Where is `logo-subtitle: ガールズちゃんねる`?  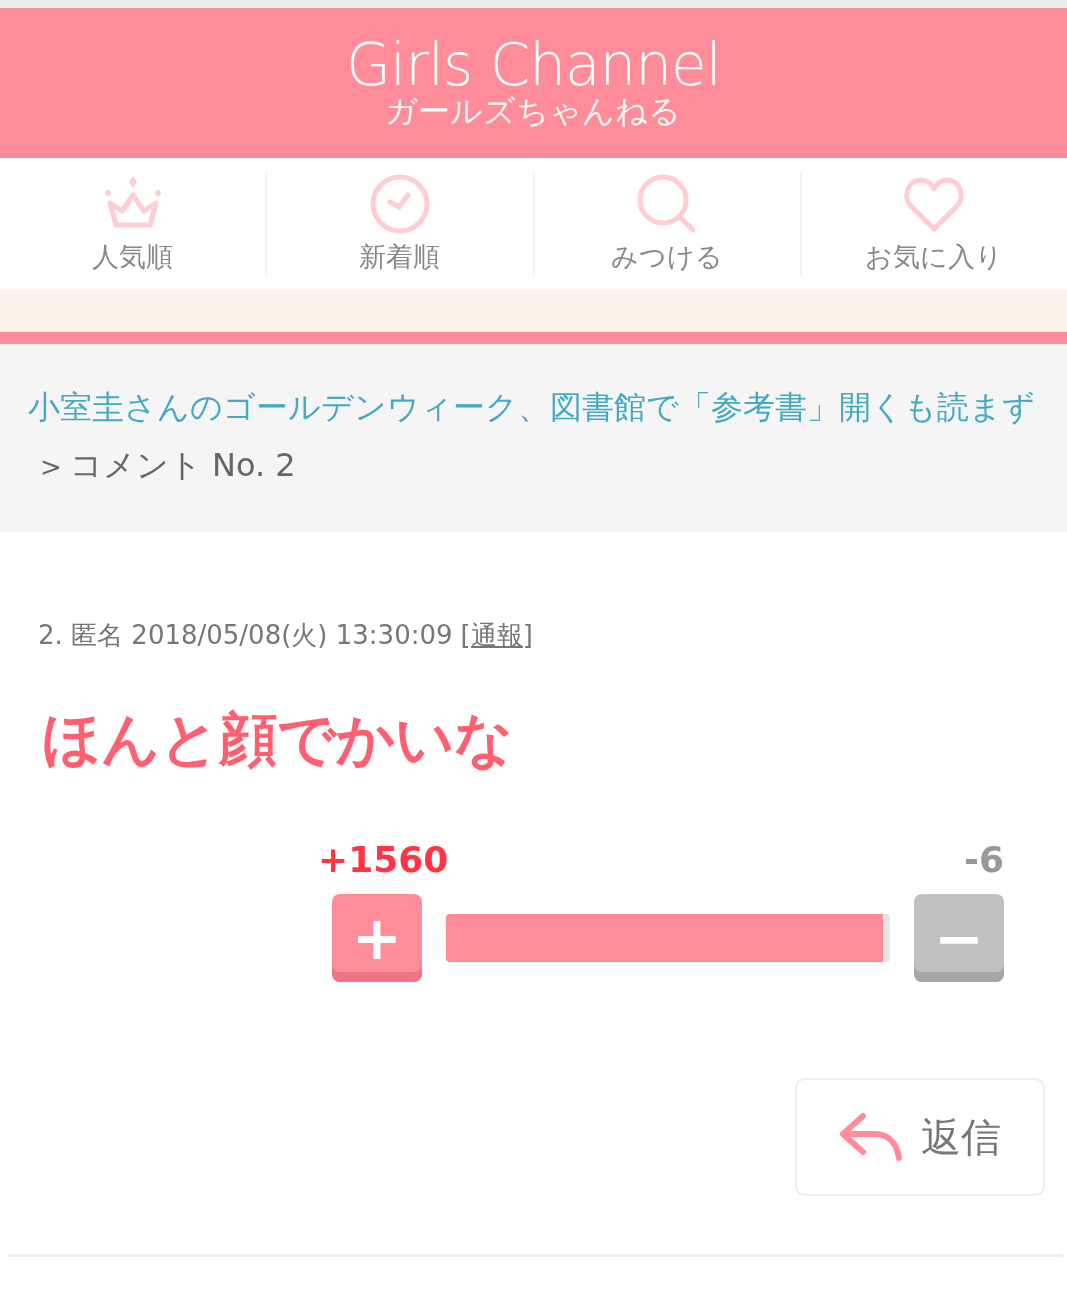
logo-subtitle: ガールズちゃんねる is located at coordinates (533, 112).